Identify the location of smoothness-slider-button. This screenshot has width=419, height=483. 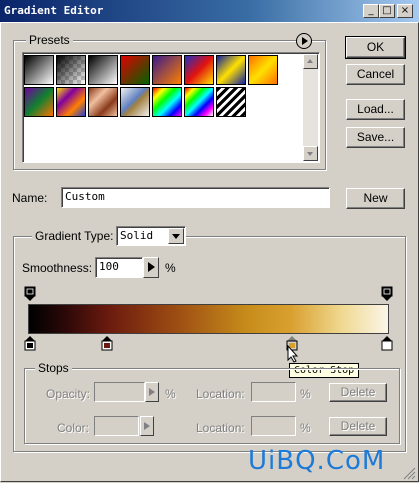
(151, 267).